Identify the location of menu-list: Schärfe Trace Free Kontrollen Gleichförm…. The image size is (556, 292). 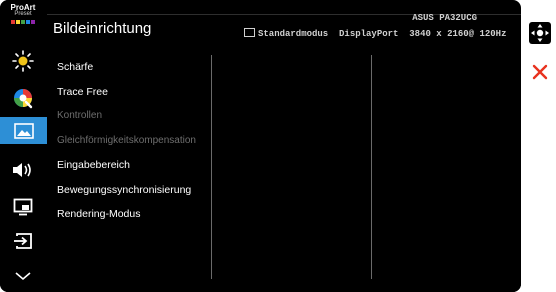
(126, 147).